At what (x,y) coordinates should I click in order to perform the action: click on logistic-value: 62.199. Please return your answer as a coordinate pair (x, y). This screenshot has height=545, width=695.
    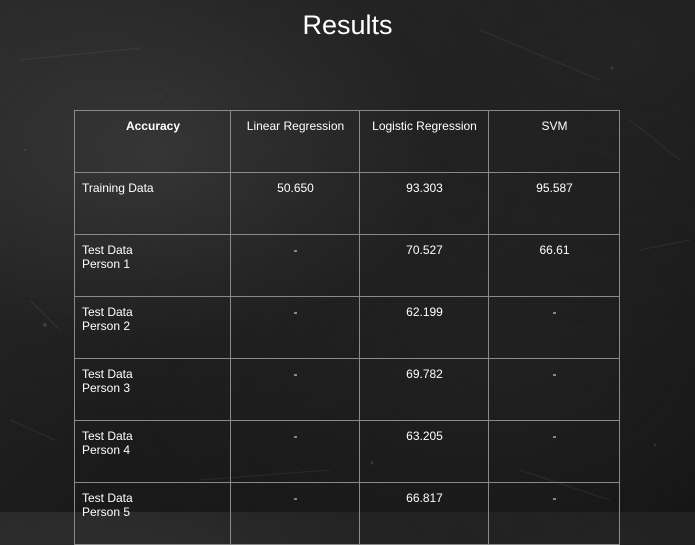
    Looking at the image, I should click on (424, 327).